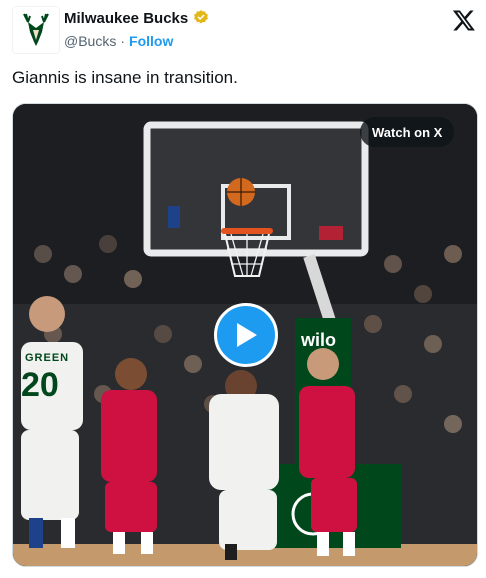  What do you see at coordinates (126, 18) in the screenshot?
I see `account-name: Milwaukee Bucks` at bounding box center [126, 18].